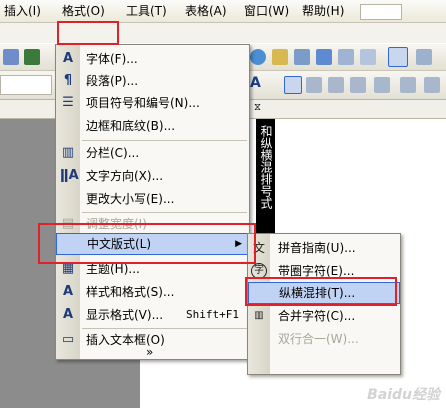  What do you see at coordinates (68, 314) in the screenshot?
I see `reveal-formatting-icon: A` at bounding box center [68, 314].